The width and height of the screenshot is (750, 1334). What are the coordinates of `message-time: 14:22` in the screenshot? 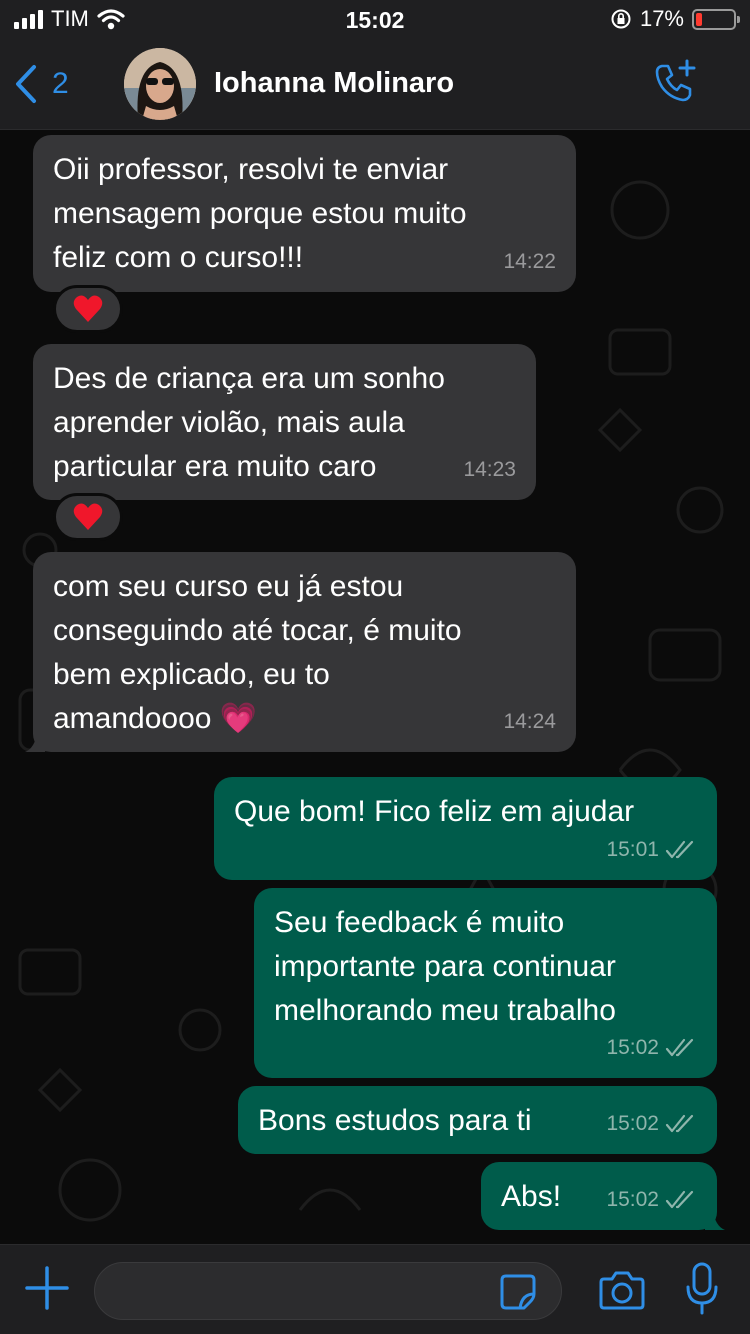 It's located at (529, 261).